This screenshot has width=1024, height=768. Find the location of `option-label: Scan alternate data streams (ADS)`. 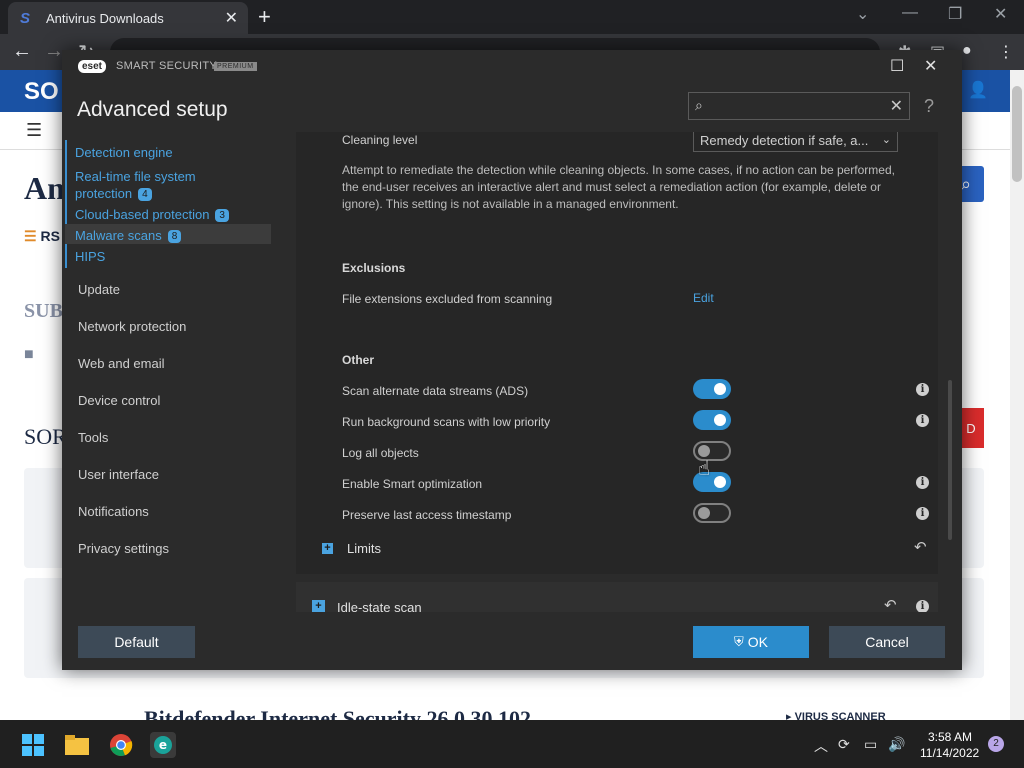

option-label: Scan alternate data streams (ADS) is located at coordinates (435, 391).